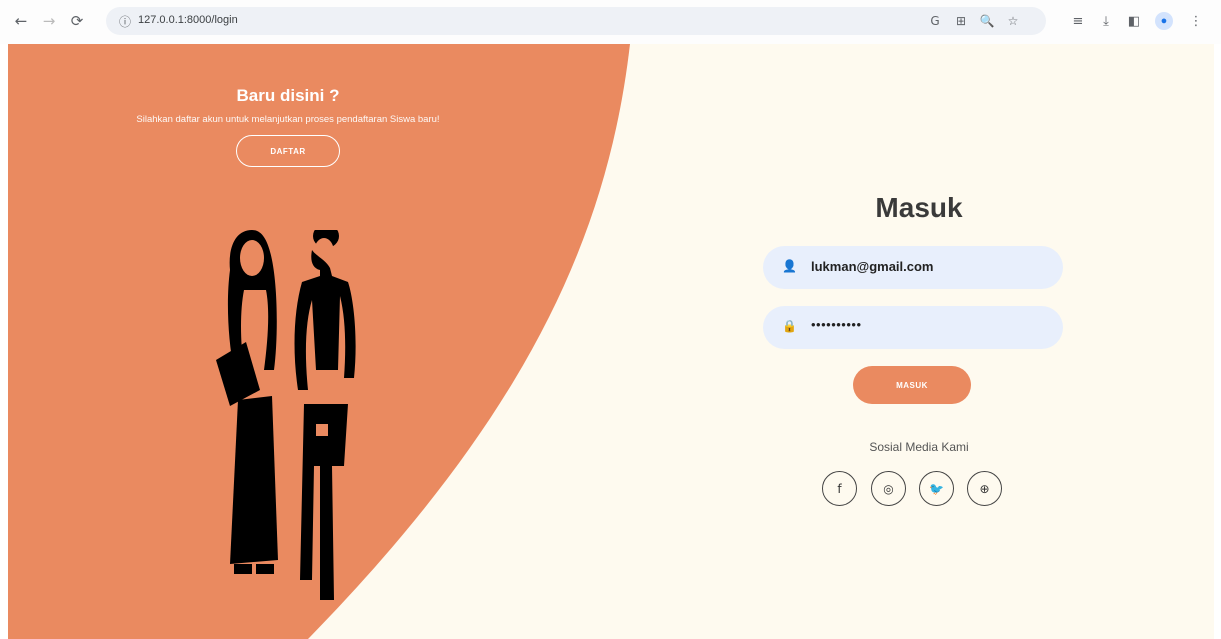 This screenshot has width=1221, height=639. Describe the element at coordinates (984, 488) in the screenshot. I see `website-globe-icon: ⊕` at that location.